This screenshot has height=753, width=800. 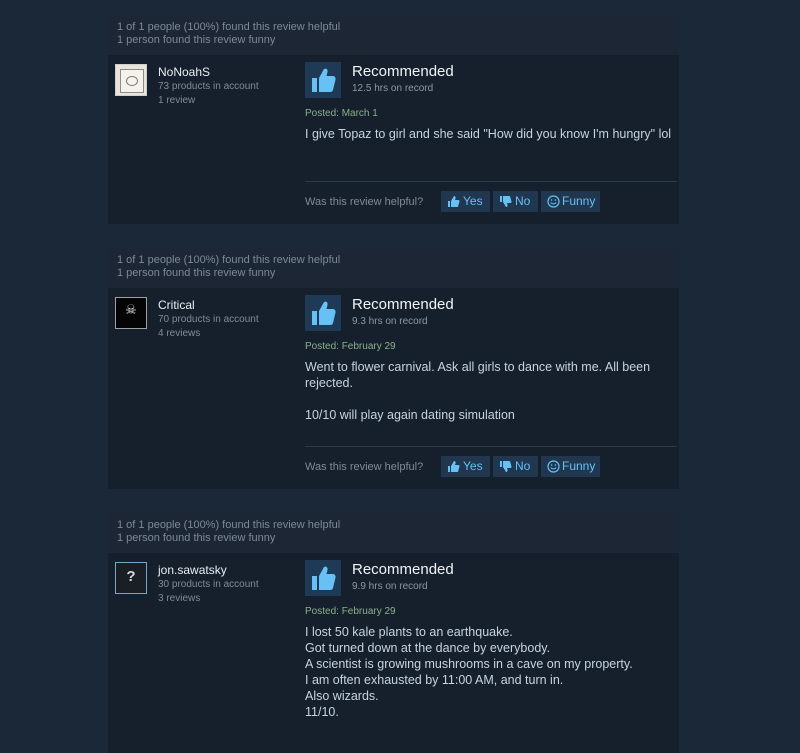 I want to click on review-line: I lost 50 kale plants to an earthquake., so click(x=409, y=632).